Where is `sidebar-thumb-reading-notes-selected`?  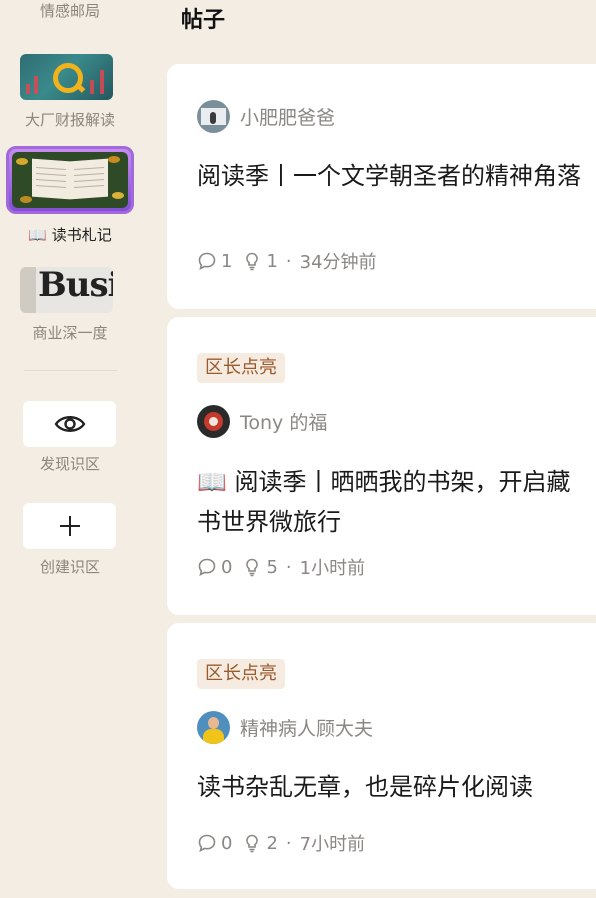
sidebar-thumb-reading-notes-selected is located at coordinates (70, 180).